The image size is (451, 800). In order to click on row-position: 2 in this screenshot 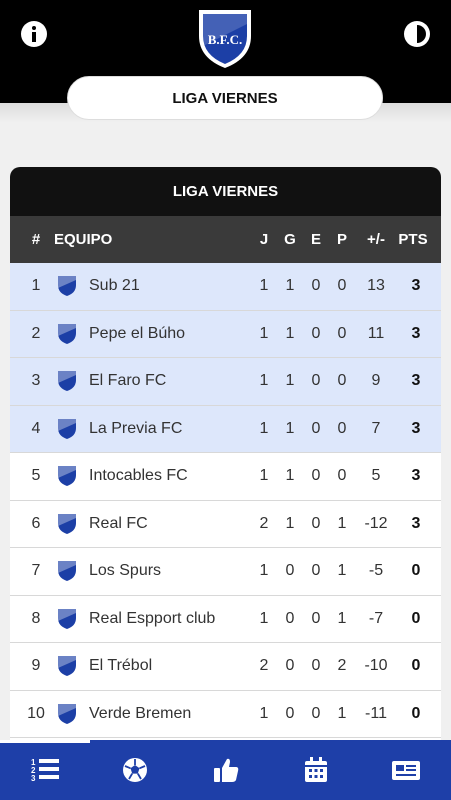, I will do `click(36, 333)`.